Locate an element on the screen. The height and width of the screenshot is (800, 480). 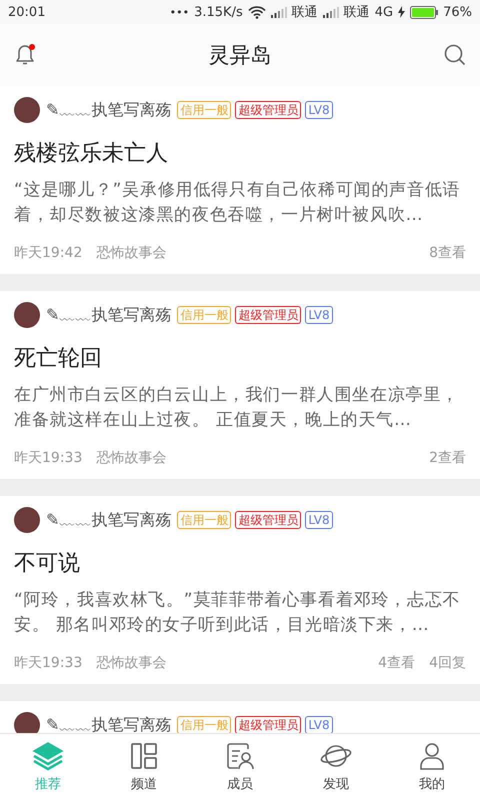
tab-item: 频道 is located at coordinates (144, 767).